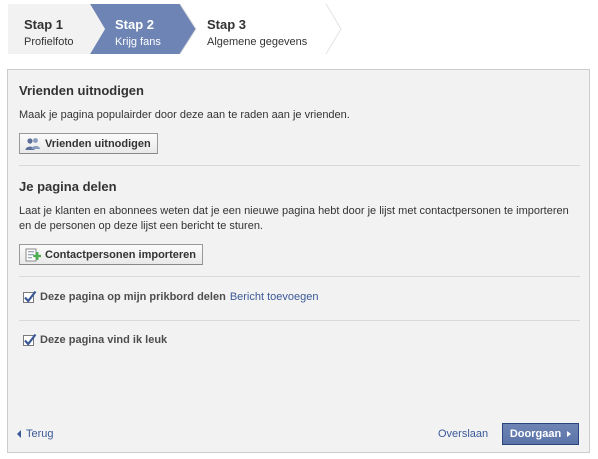 This screenshot has height=459, width=598. What do you see at coordinates (120, 254) in the screenshot?
I see `import-contacts-button-label: Contactpersonen importeren` at bounding box center [120, 254].